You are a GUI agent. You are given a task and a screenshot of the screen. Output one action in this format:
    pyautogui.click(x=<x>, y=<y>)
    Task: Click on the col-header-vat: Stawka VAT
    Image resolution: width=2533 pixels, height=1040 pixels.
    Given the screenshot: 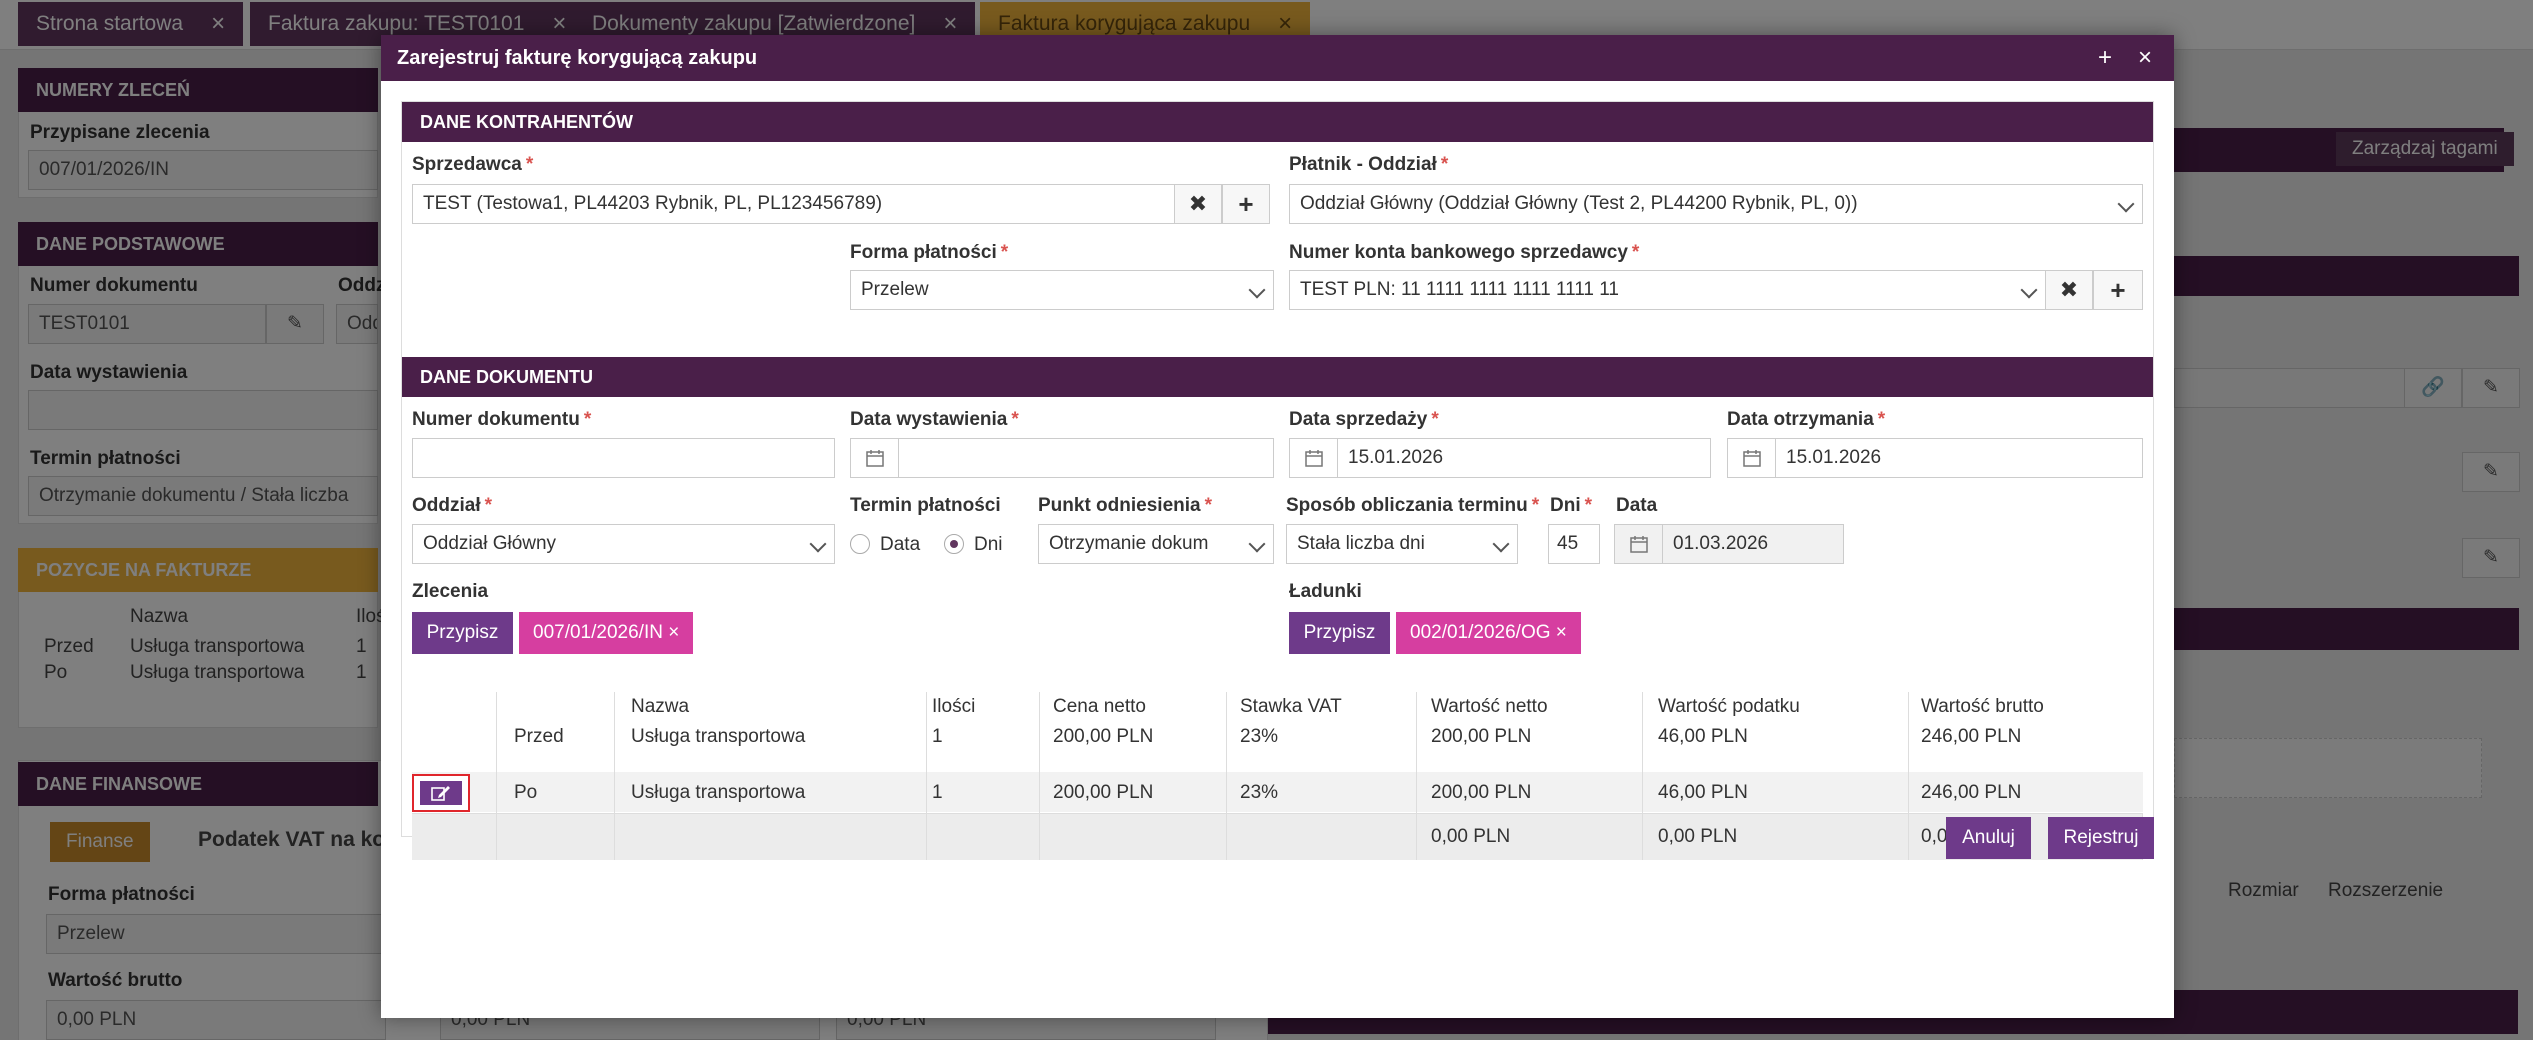 What is the action you would take?
    pyautogui.click(x=1291, y=706)
    